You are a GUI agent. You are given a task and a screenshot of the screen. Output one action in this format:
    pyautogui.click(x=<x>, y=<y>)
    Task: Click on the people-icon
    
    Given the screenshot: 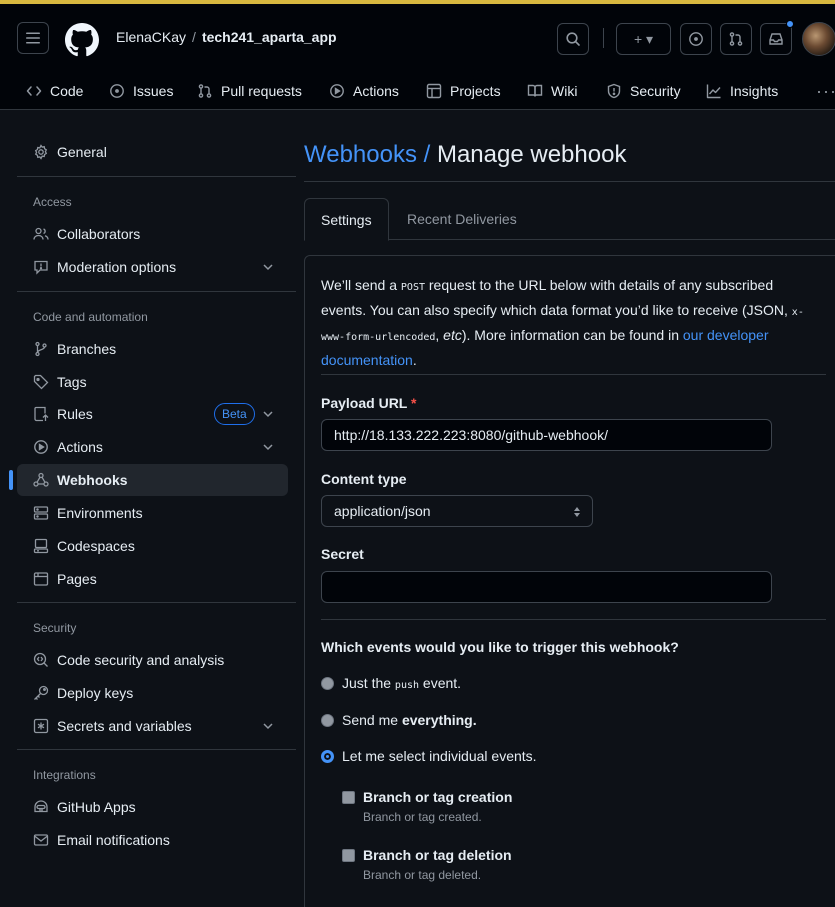 What is the action you would take?
    pyautogui.click(x=41, y=233)
    